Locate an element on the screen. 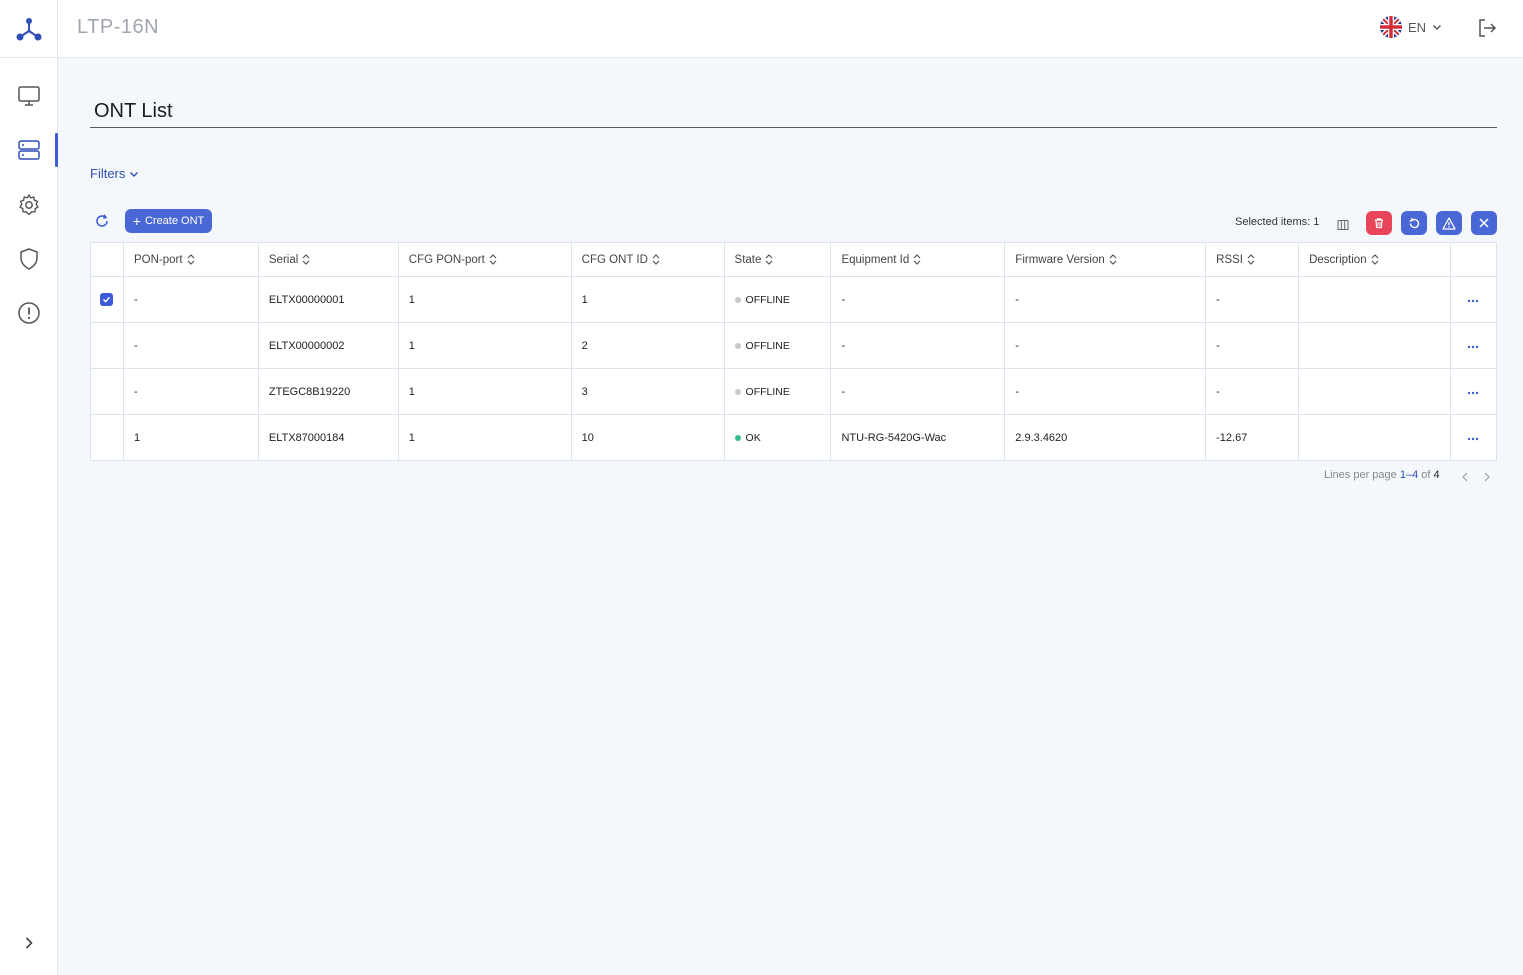 The image size is (1523, 975). create-ont-button: + Create ONT is located at coordinates (168, 221).